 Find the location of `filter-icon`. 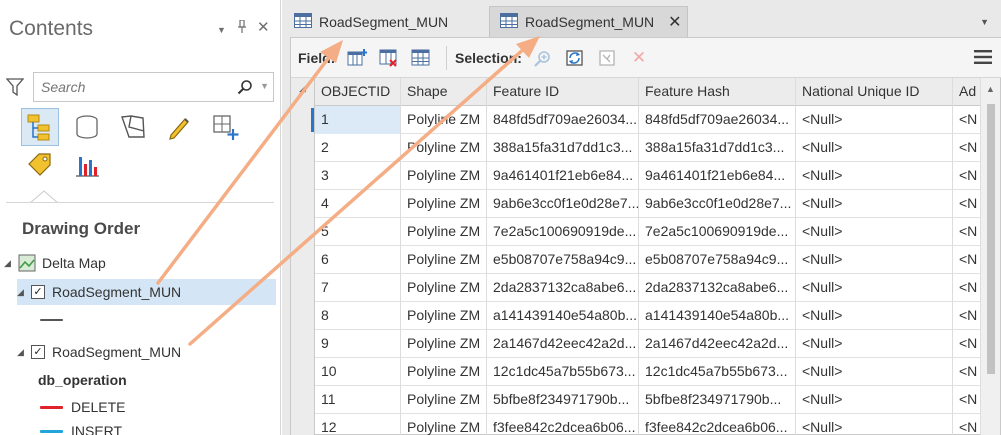

filter-icon is located at coordinates (15, 87).